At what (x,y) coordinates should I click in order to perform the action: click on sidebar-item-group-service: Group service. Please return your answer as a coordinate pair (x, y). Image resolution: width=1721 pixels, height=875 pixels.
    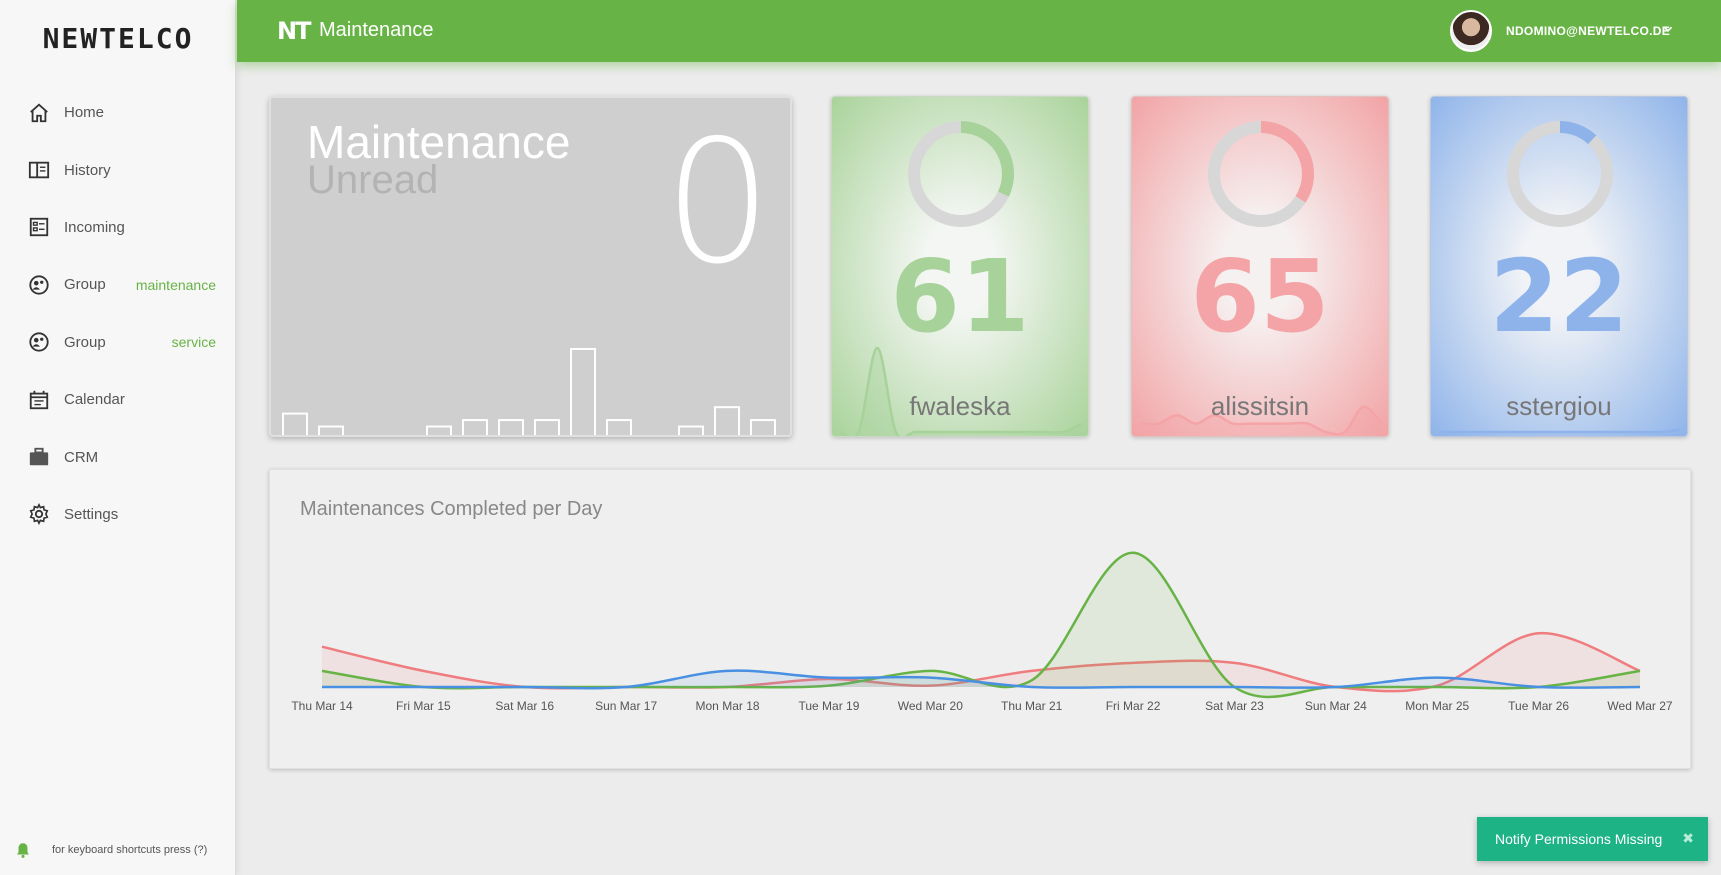
    Looking at the image, I should click on (118, 342).